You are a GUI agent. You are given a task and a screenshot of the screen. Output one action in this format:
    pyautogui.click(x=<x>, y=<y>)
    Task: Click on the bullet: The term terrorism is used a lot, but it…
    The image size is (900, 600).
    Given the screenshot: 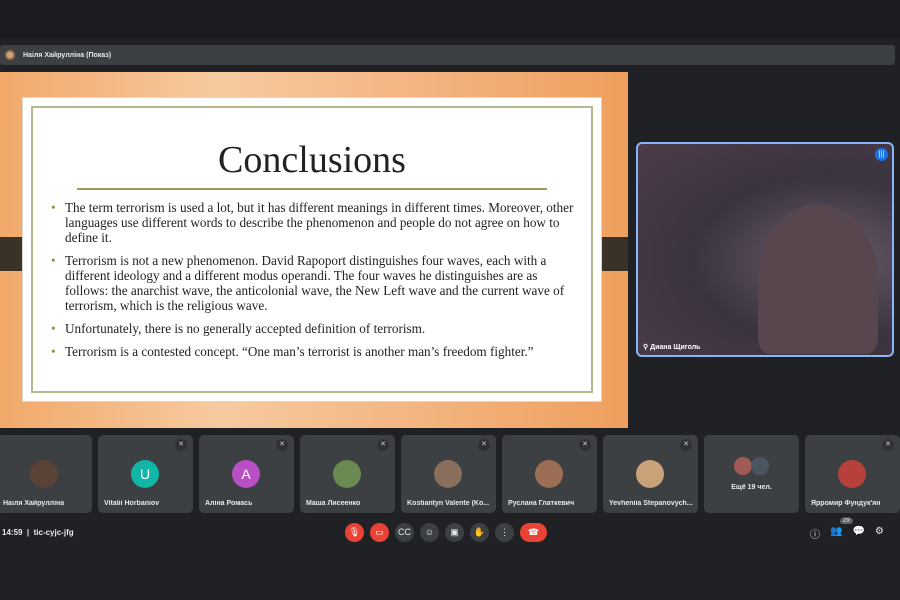 What is the action you would take?
    pyautogui.click(x=312, y=222)
    